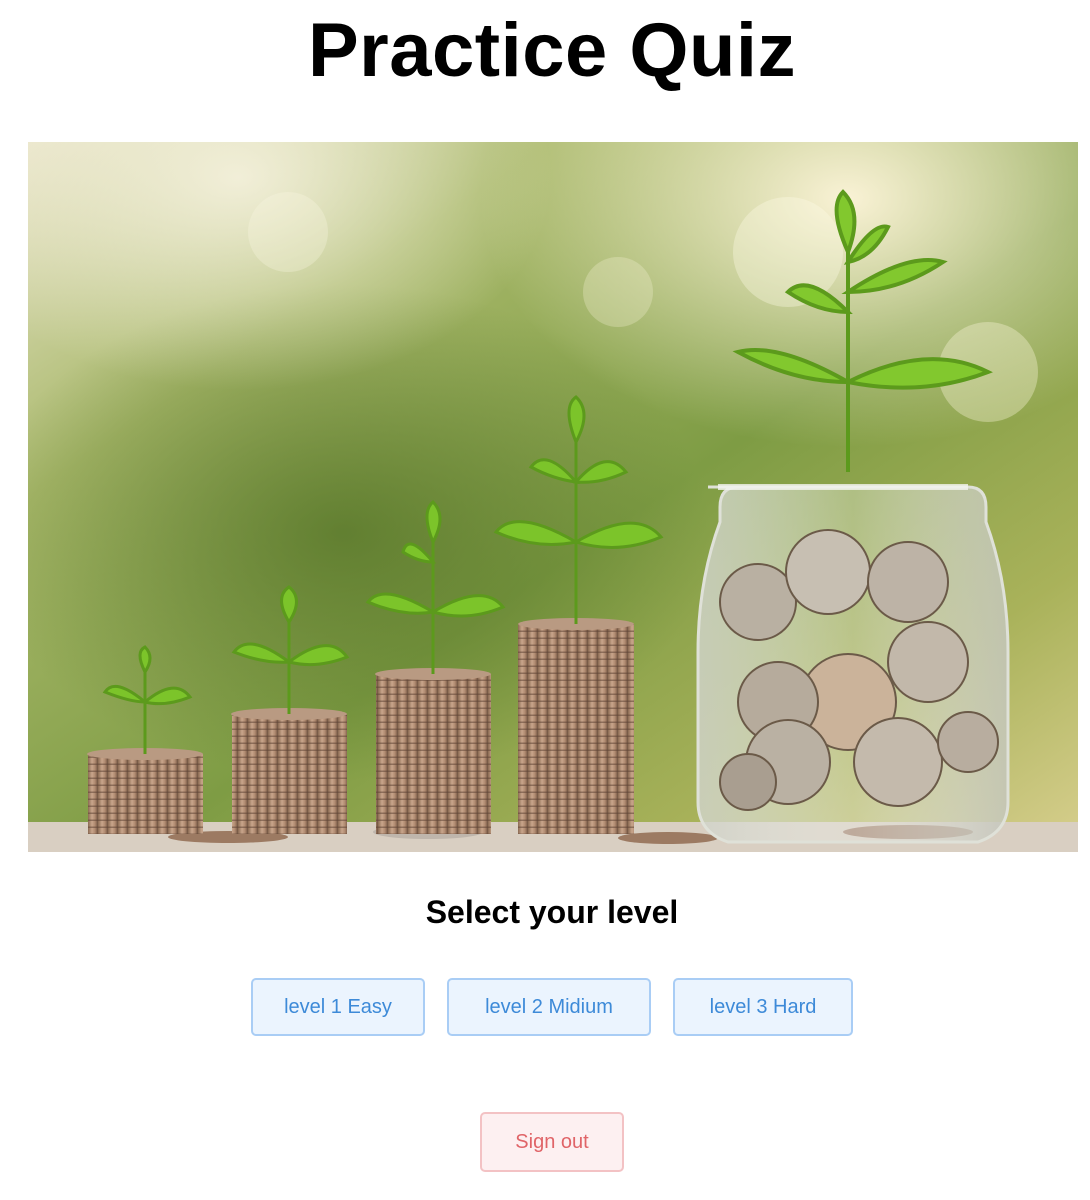  I want to click on level-3-hard-button: level 3 Hard, so click(763, 1007).